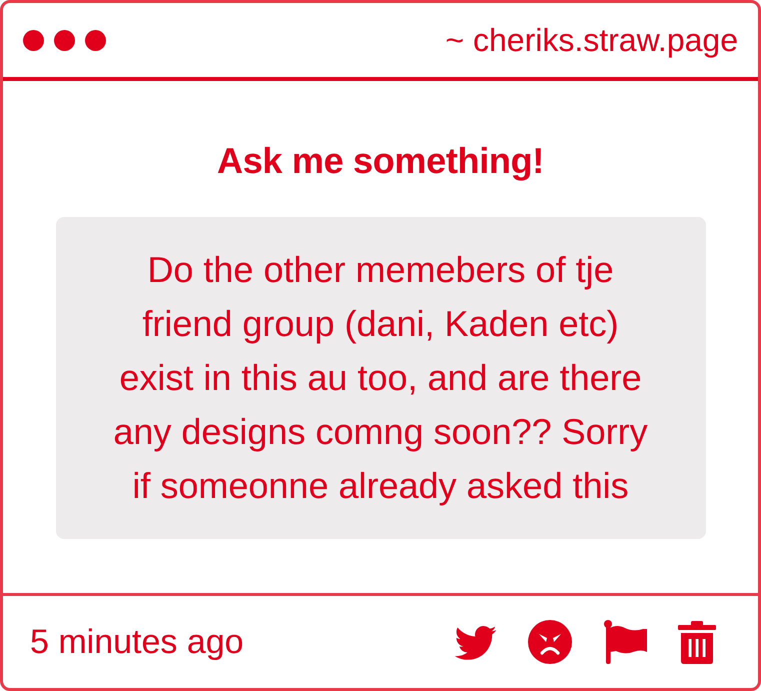 This screenshot has height=691, width=761. I want to click on page-address: ~ cheriks.straw.page, so click(591, 40).